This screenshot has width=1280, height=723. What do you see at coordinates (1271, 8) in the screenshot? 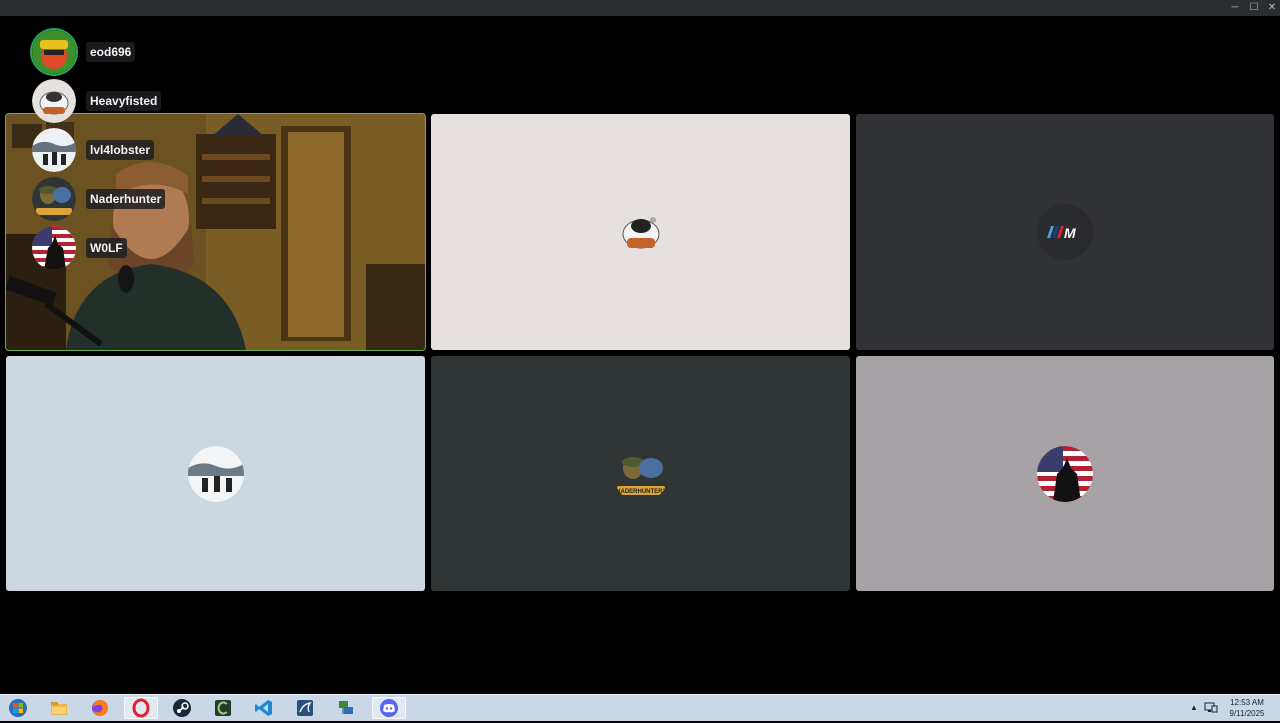
I see `close-button: ✕` at bounding box center [1271, 8].